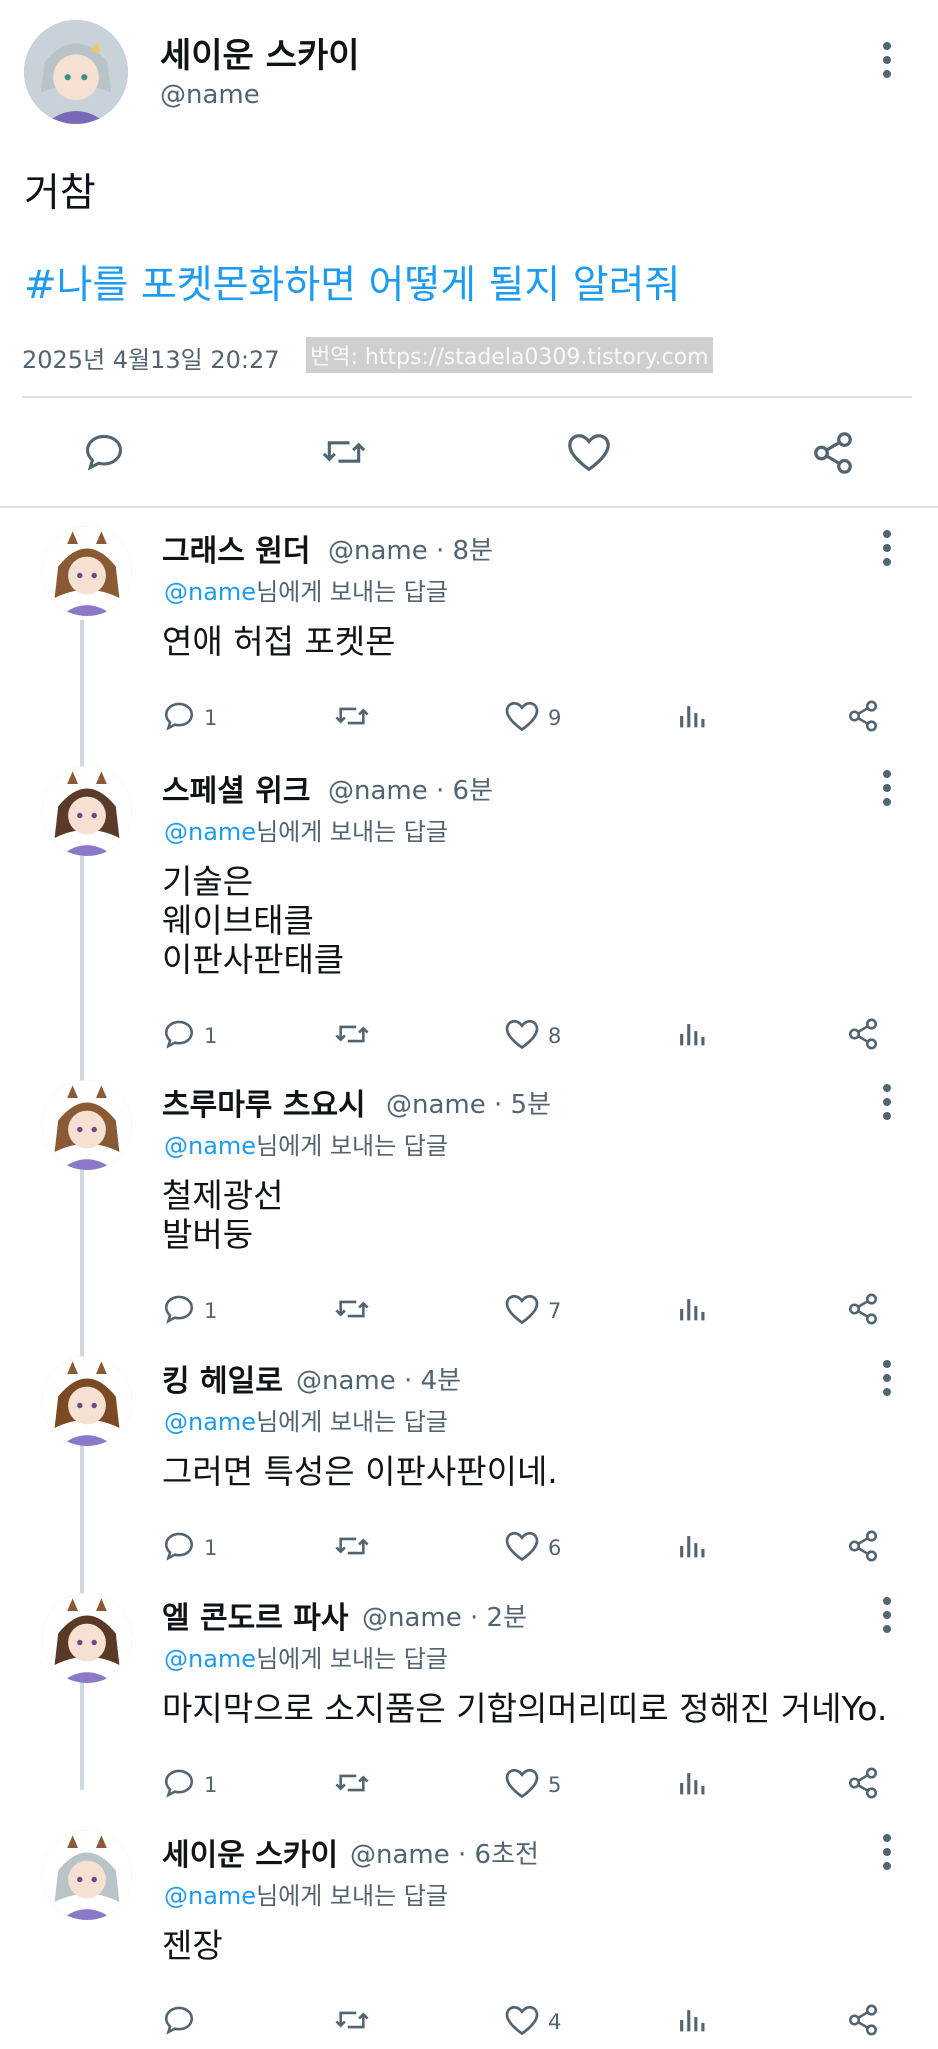  What do you see at coordinates (532, 1036) in the screenshot?
I see `like-action: 8` at bounding box center [532, 1036].